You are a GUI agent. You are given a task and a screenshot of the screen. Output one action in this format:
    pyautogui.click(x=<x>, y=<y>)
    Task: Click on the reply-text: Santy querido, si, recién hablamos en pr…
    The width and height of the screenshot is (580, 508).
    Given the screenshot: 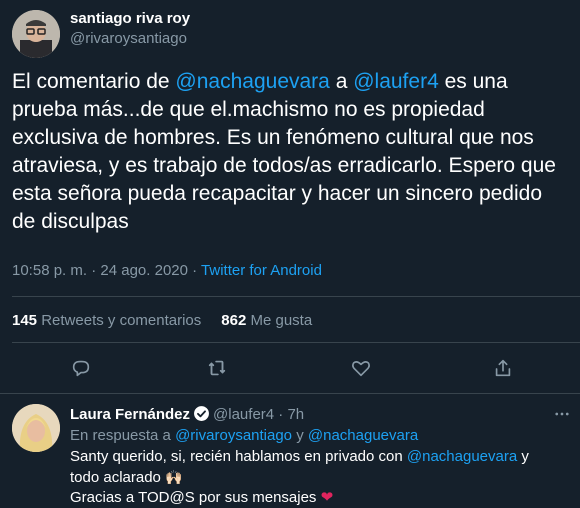 What is the action you would take?
    pyautogui.click(x=315, y=477)
    